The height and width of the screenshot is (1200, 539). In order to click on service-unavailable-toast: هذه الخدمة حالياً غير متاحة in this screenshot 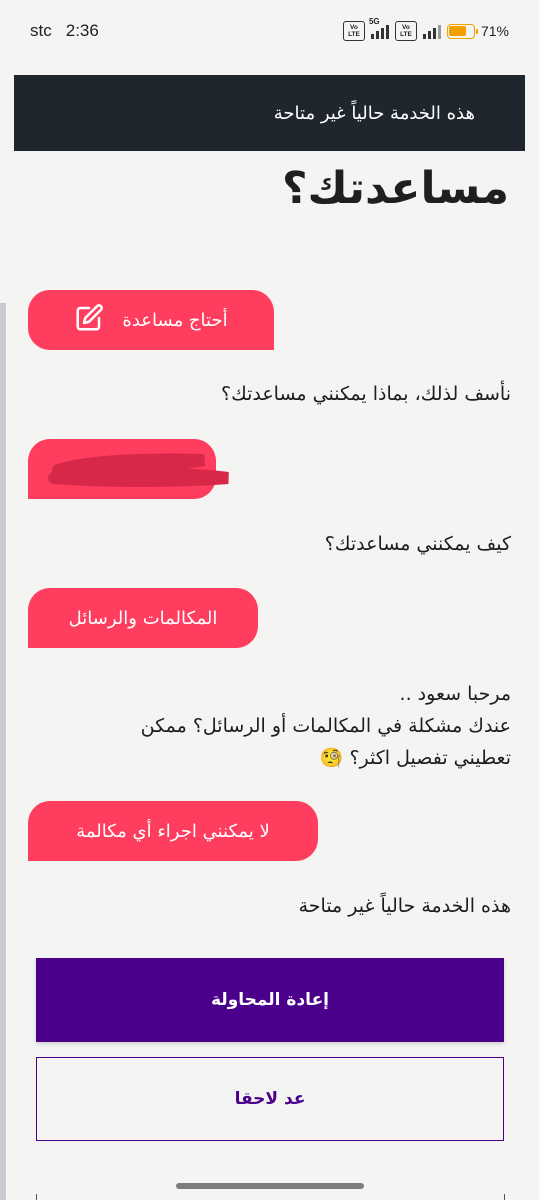, I will do `click(269, 113)`.